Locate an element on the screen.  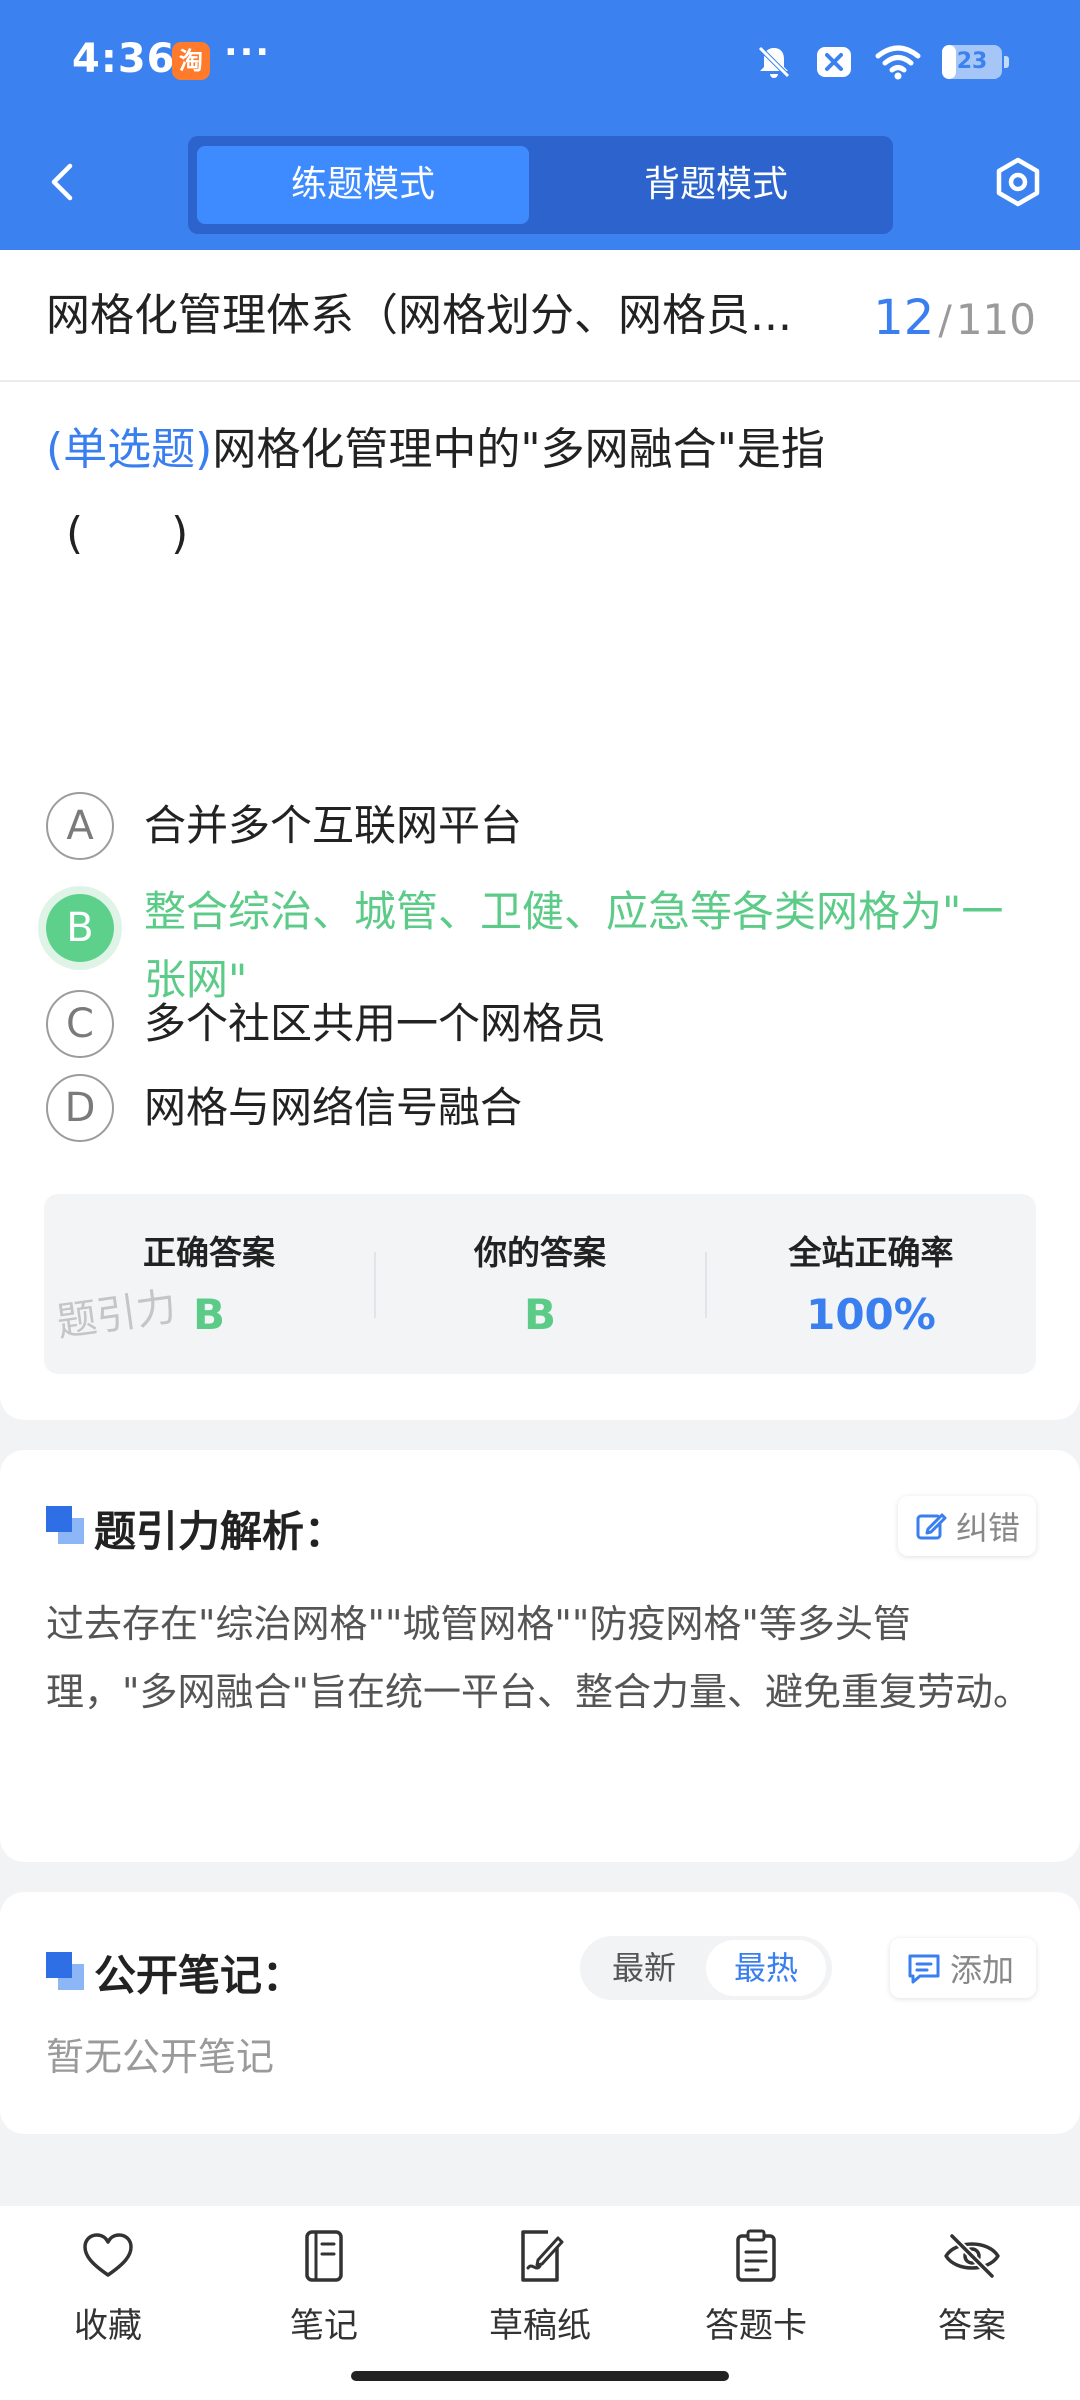
nav-draft-paper: 草稿纸 is located at coordinates (540, 2293).